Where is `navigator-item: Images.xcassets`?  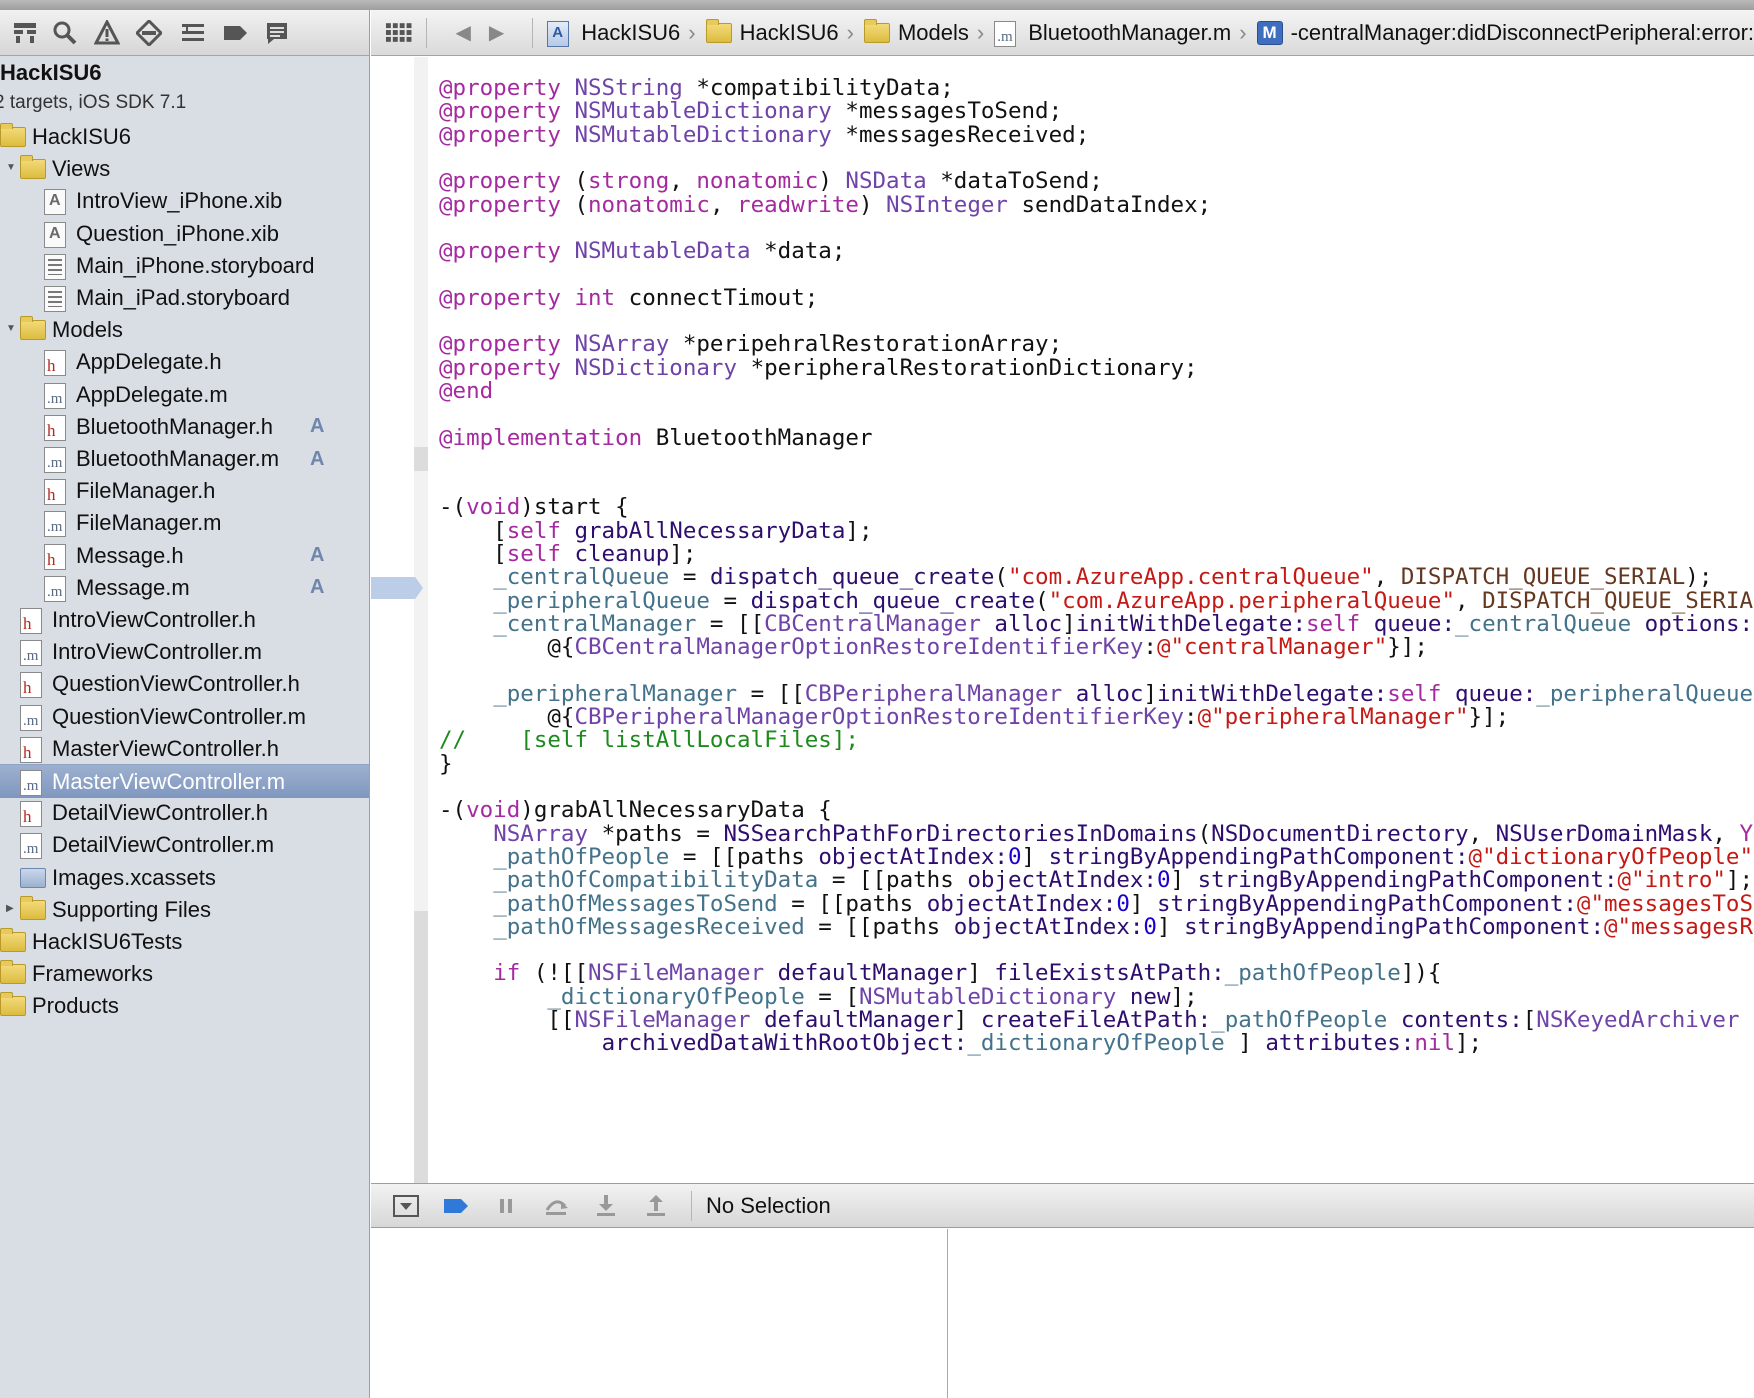
navigator-item: Images.xcassets is located at coordinates (184, 878).